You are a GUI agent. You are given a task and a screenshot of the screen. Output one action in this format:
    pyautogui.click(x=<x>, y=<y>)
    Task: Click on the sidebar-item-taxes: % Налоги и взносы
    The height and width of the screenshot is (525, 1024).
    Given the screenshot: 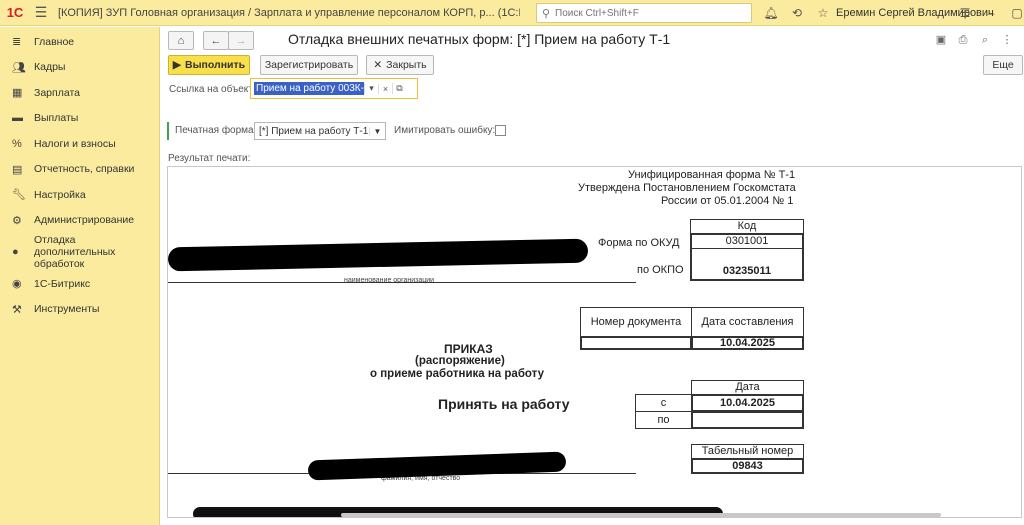 What is the action you would take?
    pyautogui.click(x=79, y=144)
    